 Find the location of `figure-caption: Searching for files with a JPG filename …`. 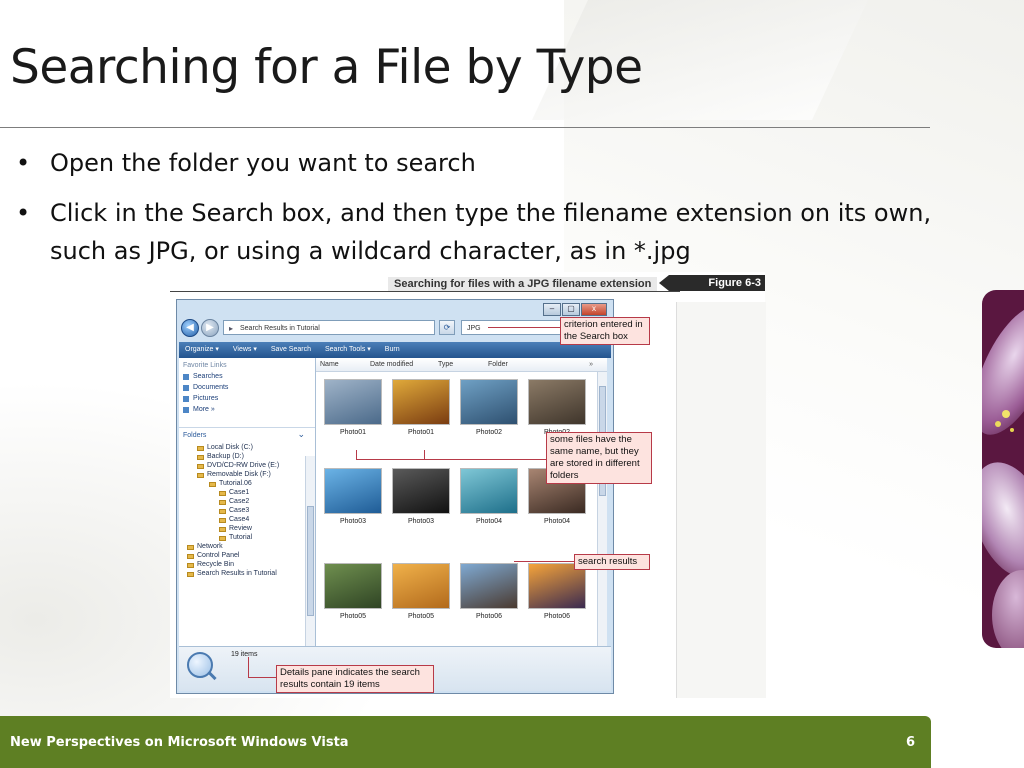

figure-caption: Searching for files with a JPG filename … is located at coordinates (523, 284).